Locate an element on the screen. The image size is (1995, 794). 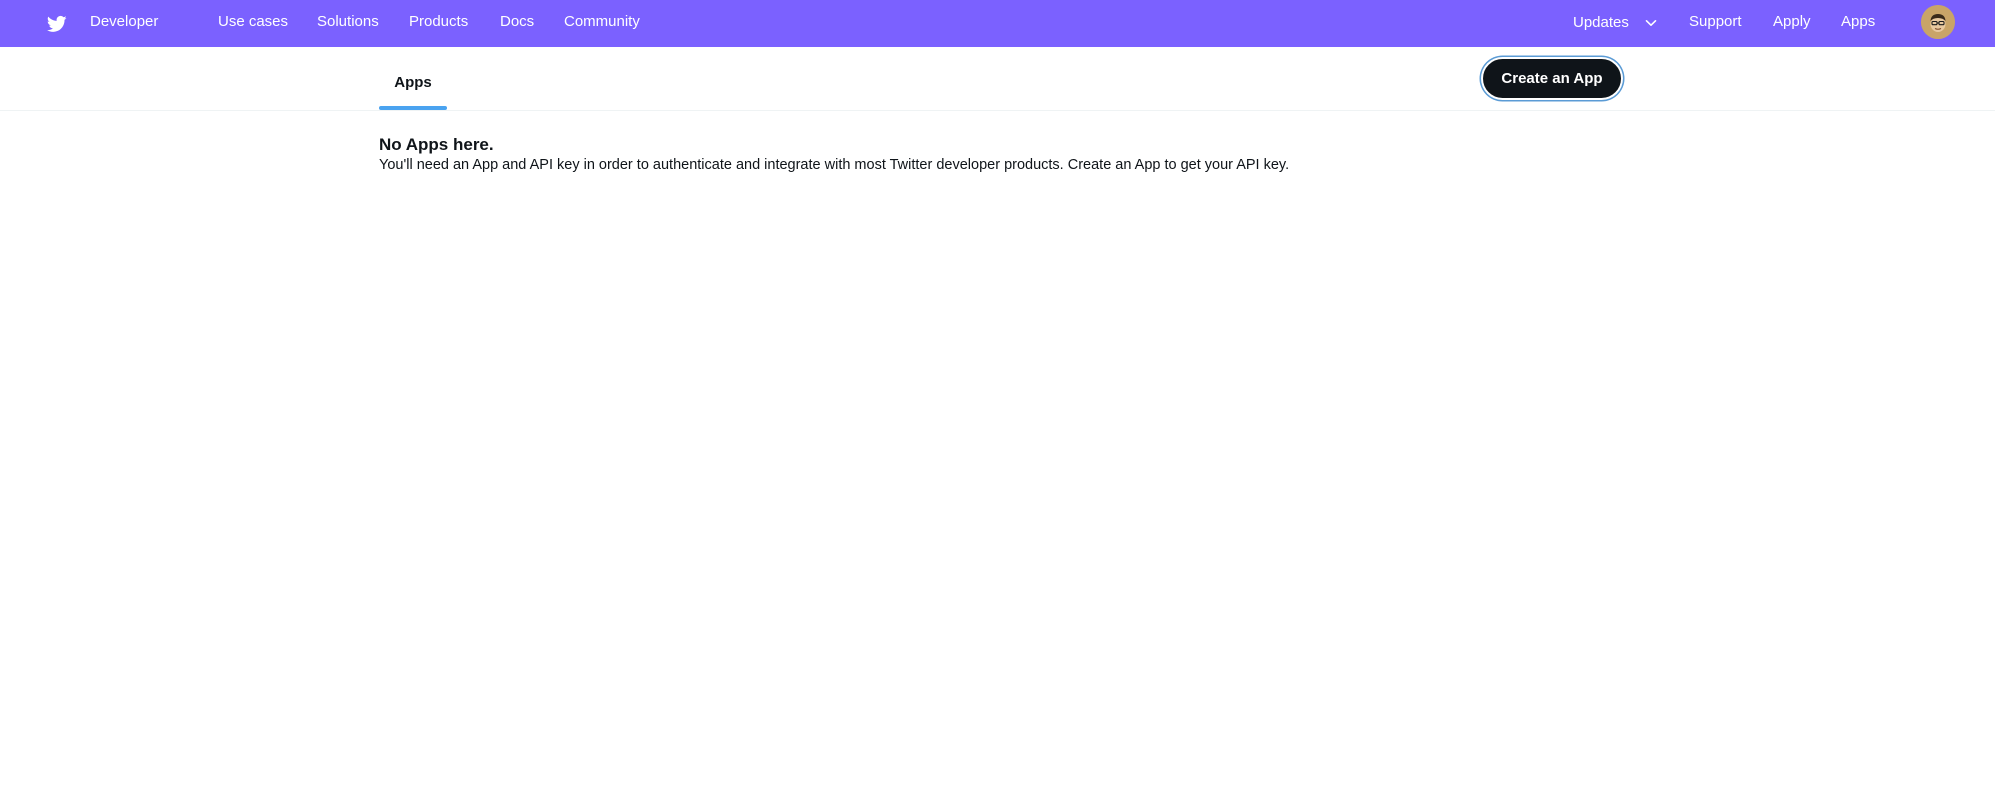
create-app-button: Create an App is located at coordinates (1552, 78).